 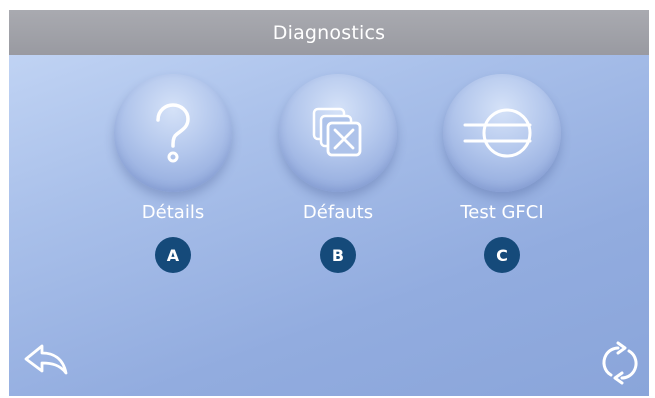 I want to click on gfci-test-icon, so click(x=497, y=133).